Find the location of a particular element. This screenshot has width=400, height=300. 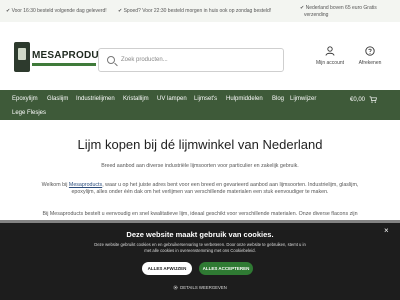

nav-item-uv-lampen: UV lampen is located at coordinates (172, 99).